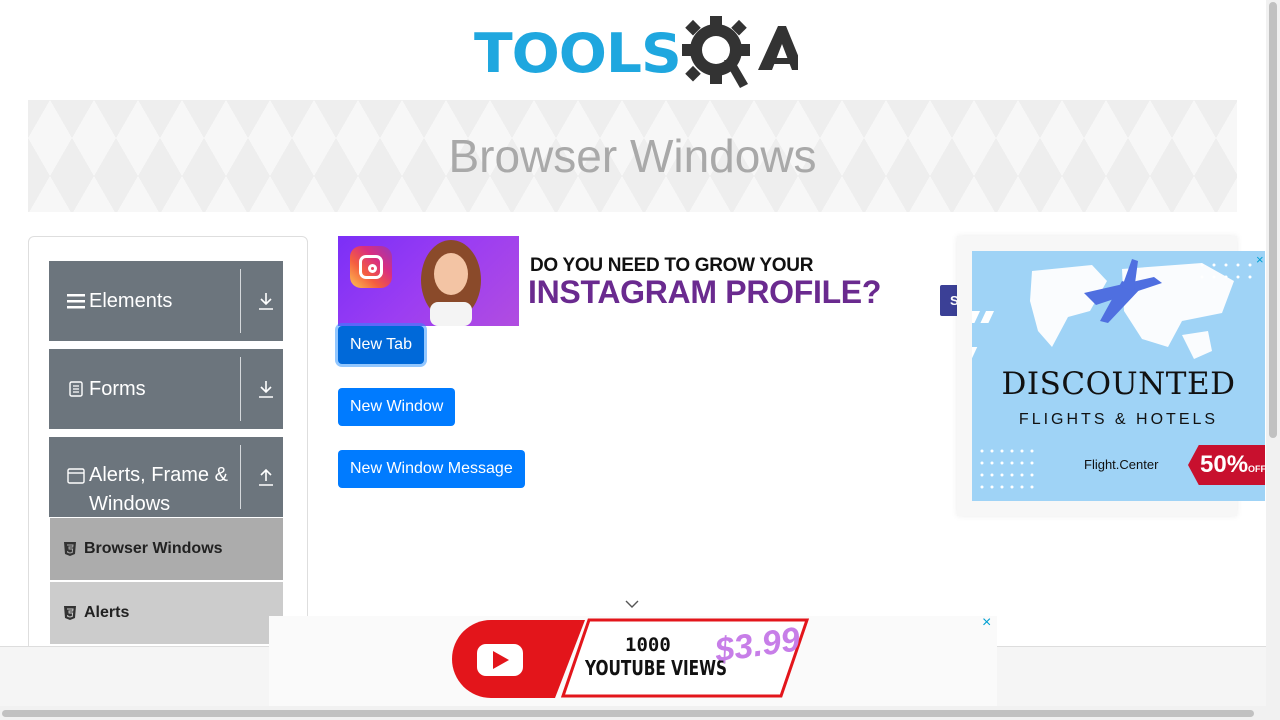 The width and height of the screenshot is (1280, 720). Describe the element at coordinates (381, 345) in the screenshot. I see `new-tab-button: New Tab` at that location.